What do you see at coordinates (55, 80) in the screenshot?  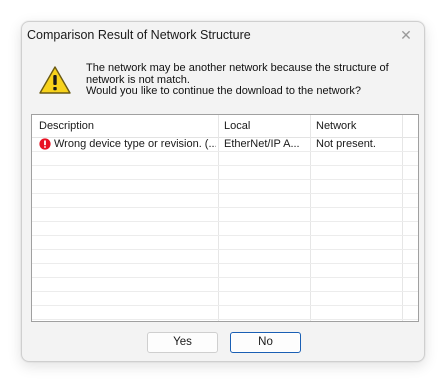 I see `warning-triangle-icon` at bounding box center [55, 80].